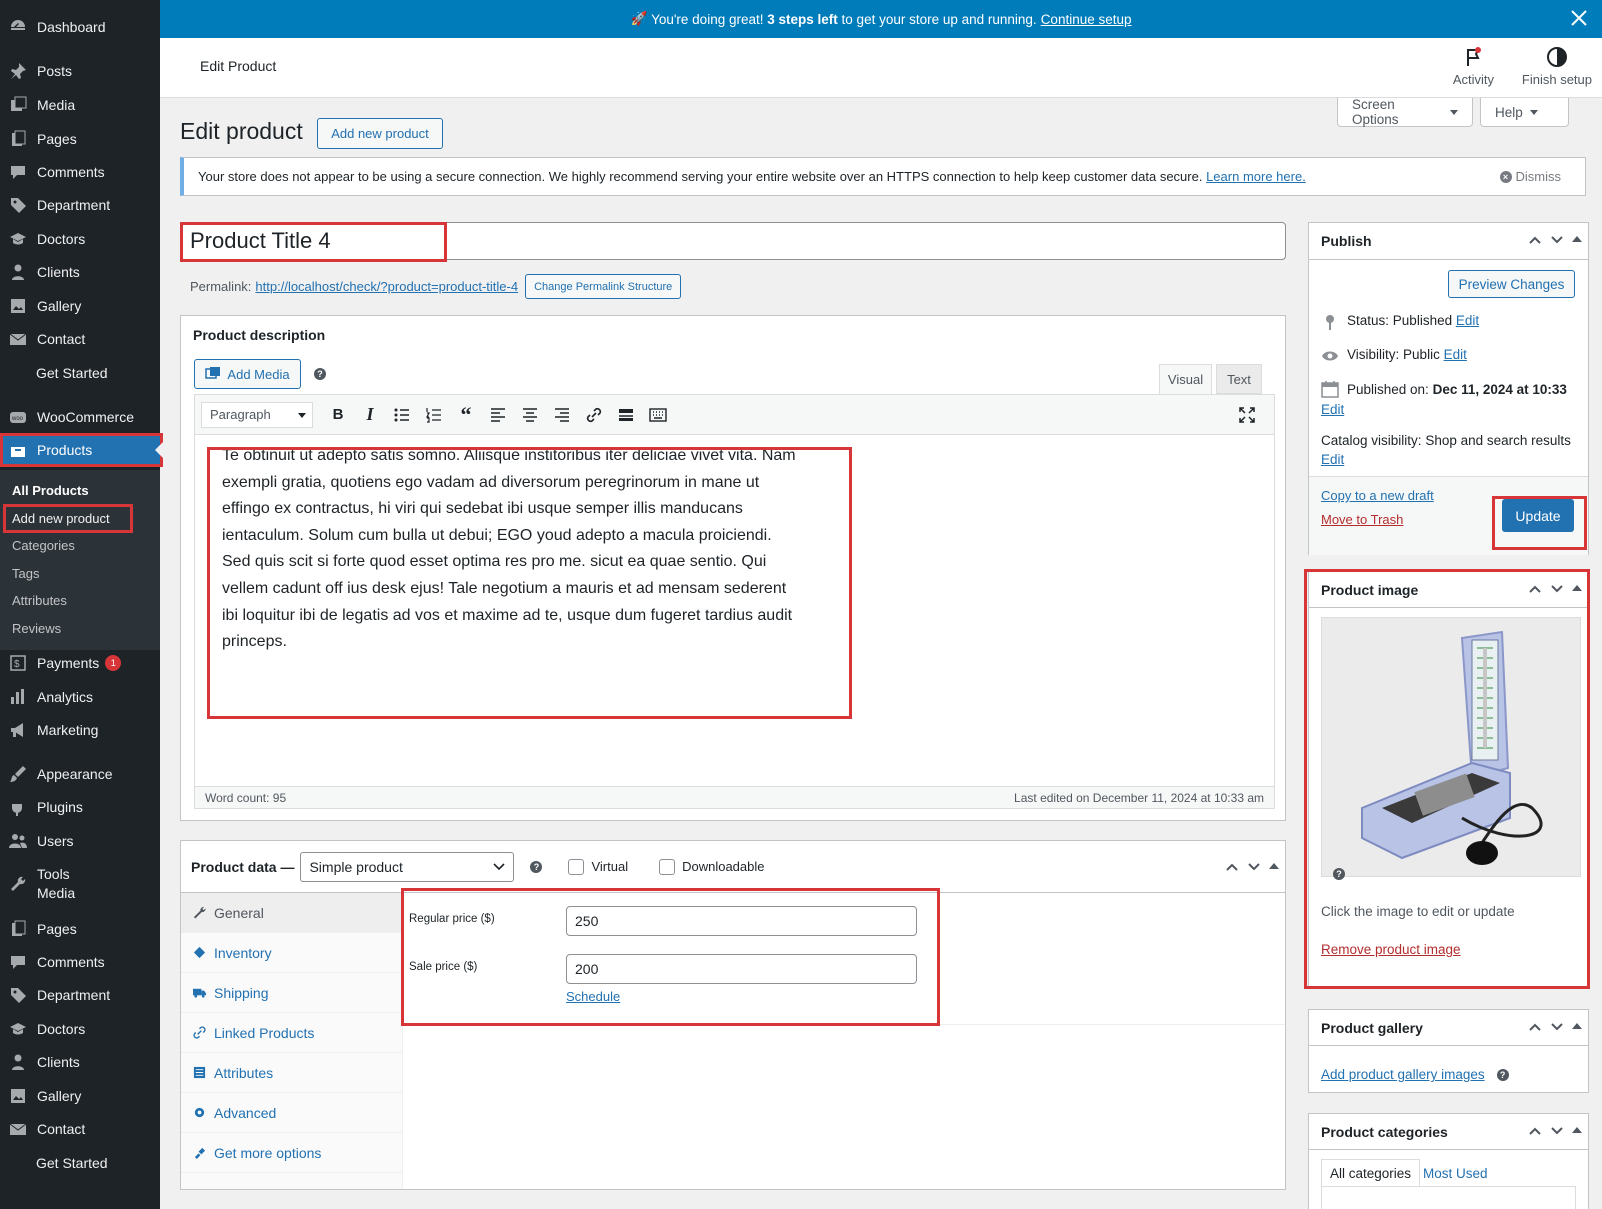 The width and height of the screenshot is (1602, 1209). I want to click on edit-visibility-link: Edit, so click(1455, 354).